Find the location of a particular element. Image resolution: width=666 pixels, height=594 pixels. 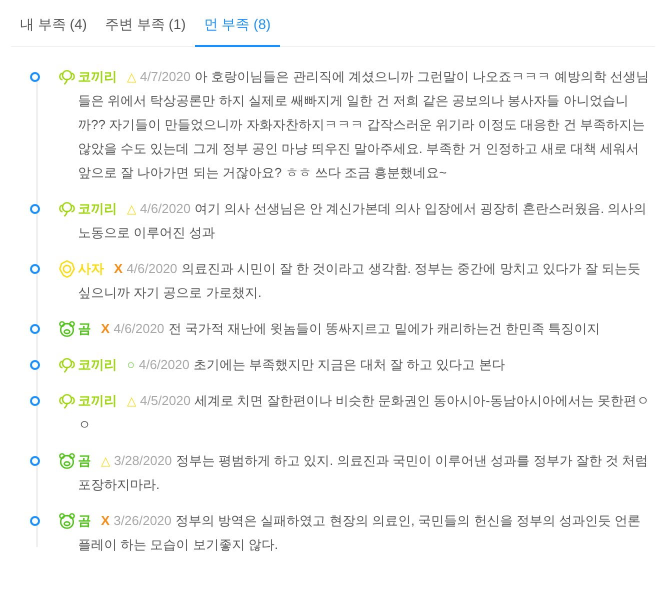

comment-text: 곰 △ 3/28/2020 정부는 평범하게 하고 있지. 의료진과 국민이 이루어낸 성과를 정부가 잘한 것 처럼 포장하지마라. is located at coordinates (364, 473).